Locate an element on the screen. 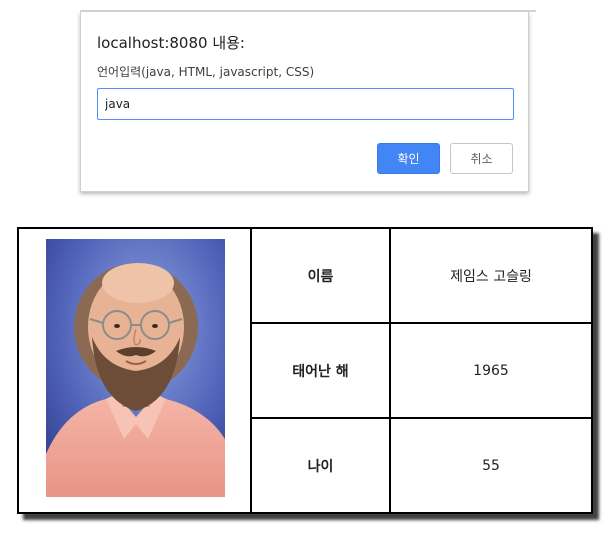 The image size is (616, 553). header-birth-year: 태어난 해 is located at coordinates (321, 371).